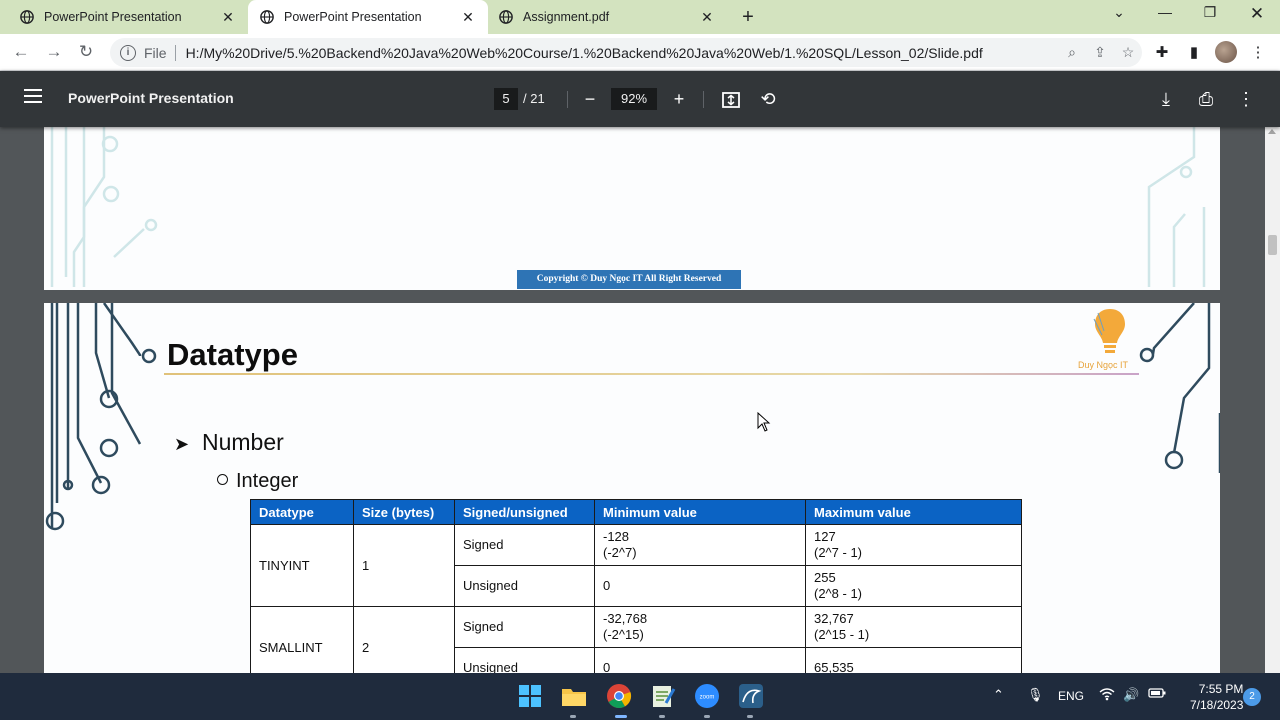  What do you see at coordinates (1221, 689) in the screenshot?
I see `clock-time: 7:55 PM` at bounding box center [1221, 689].